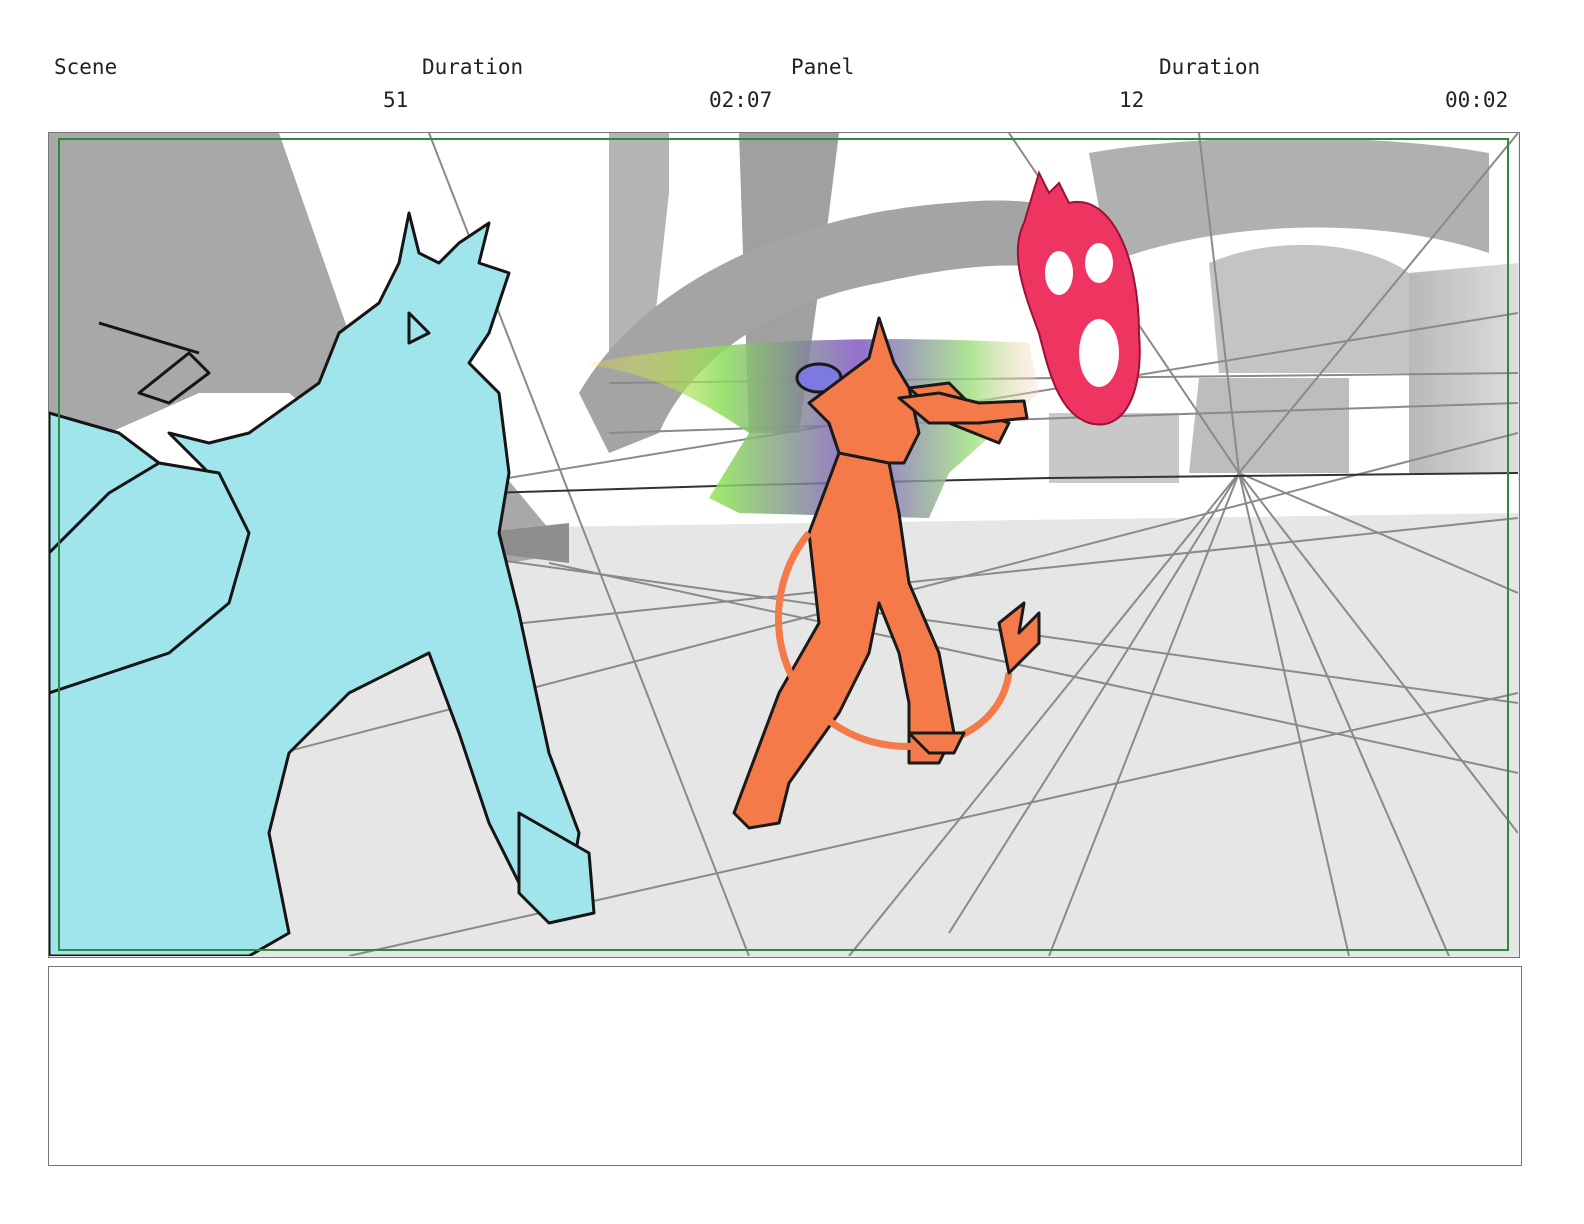 This screenshot has height=1224, width=1584. What do you see at coordinates (1477, 100) in the screenshot?
I see `panel-duration: 00:02` at bounding box center [1477, 100].